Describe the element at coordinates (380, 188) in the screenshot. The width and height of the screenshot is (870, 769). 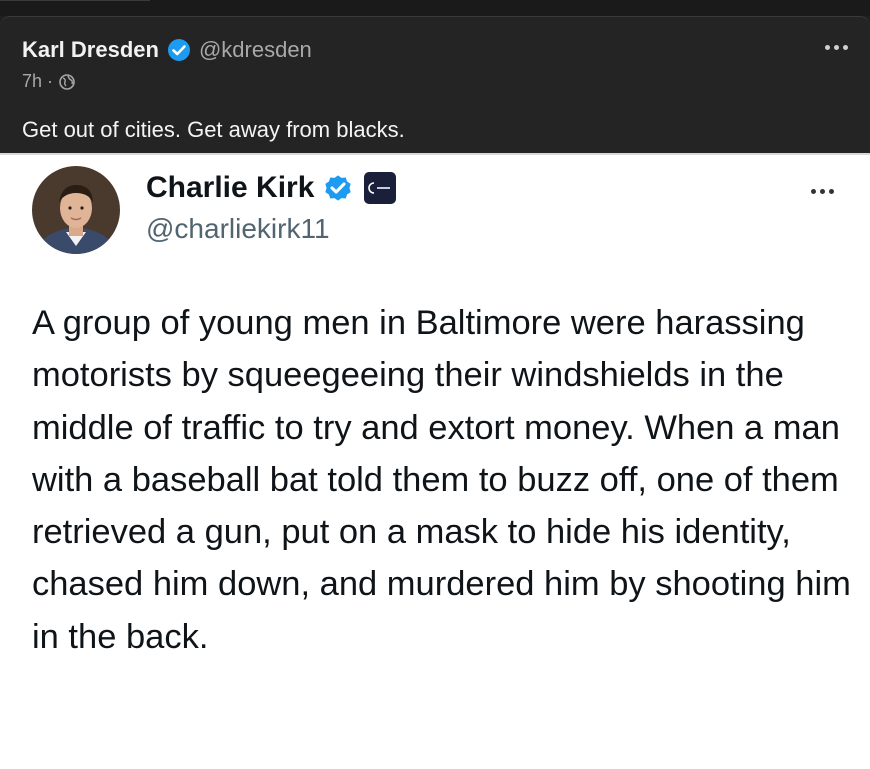
I see `organization-badge-icon` at that location.